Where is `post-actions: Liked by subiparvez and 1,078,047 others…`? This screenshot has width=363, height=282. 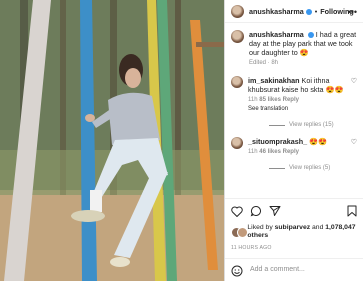 post-actions: Liked by subiparvez and 1,078,047 others… is located at coordinates (294, 224).